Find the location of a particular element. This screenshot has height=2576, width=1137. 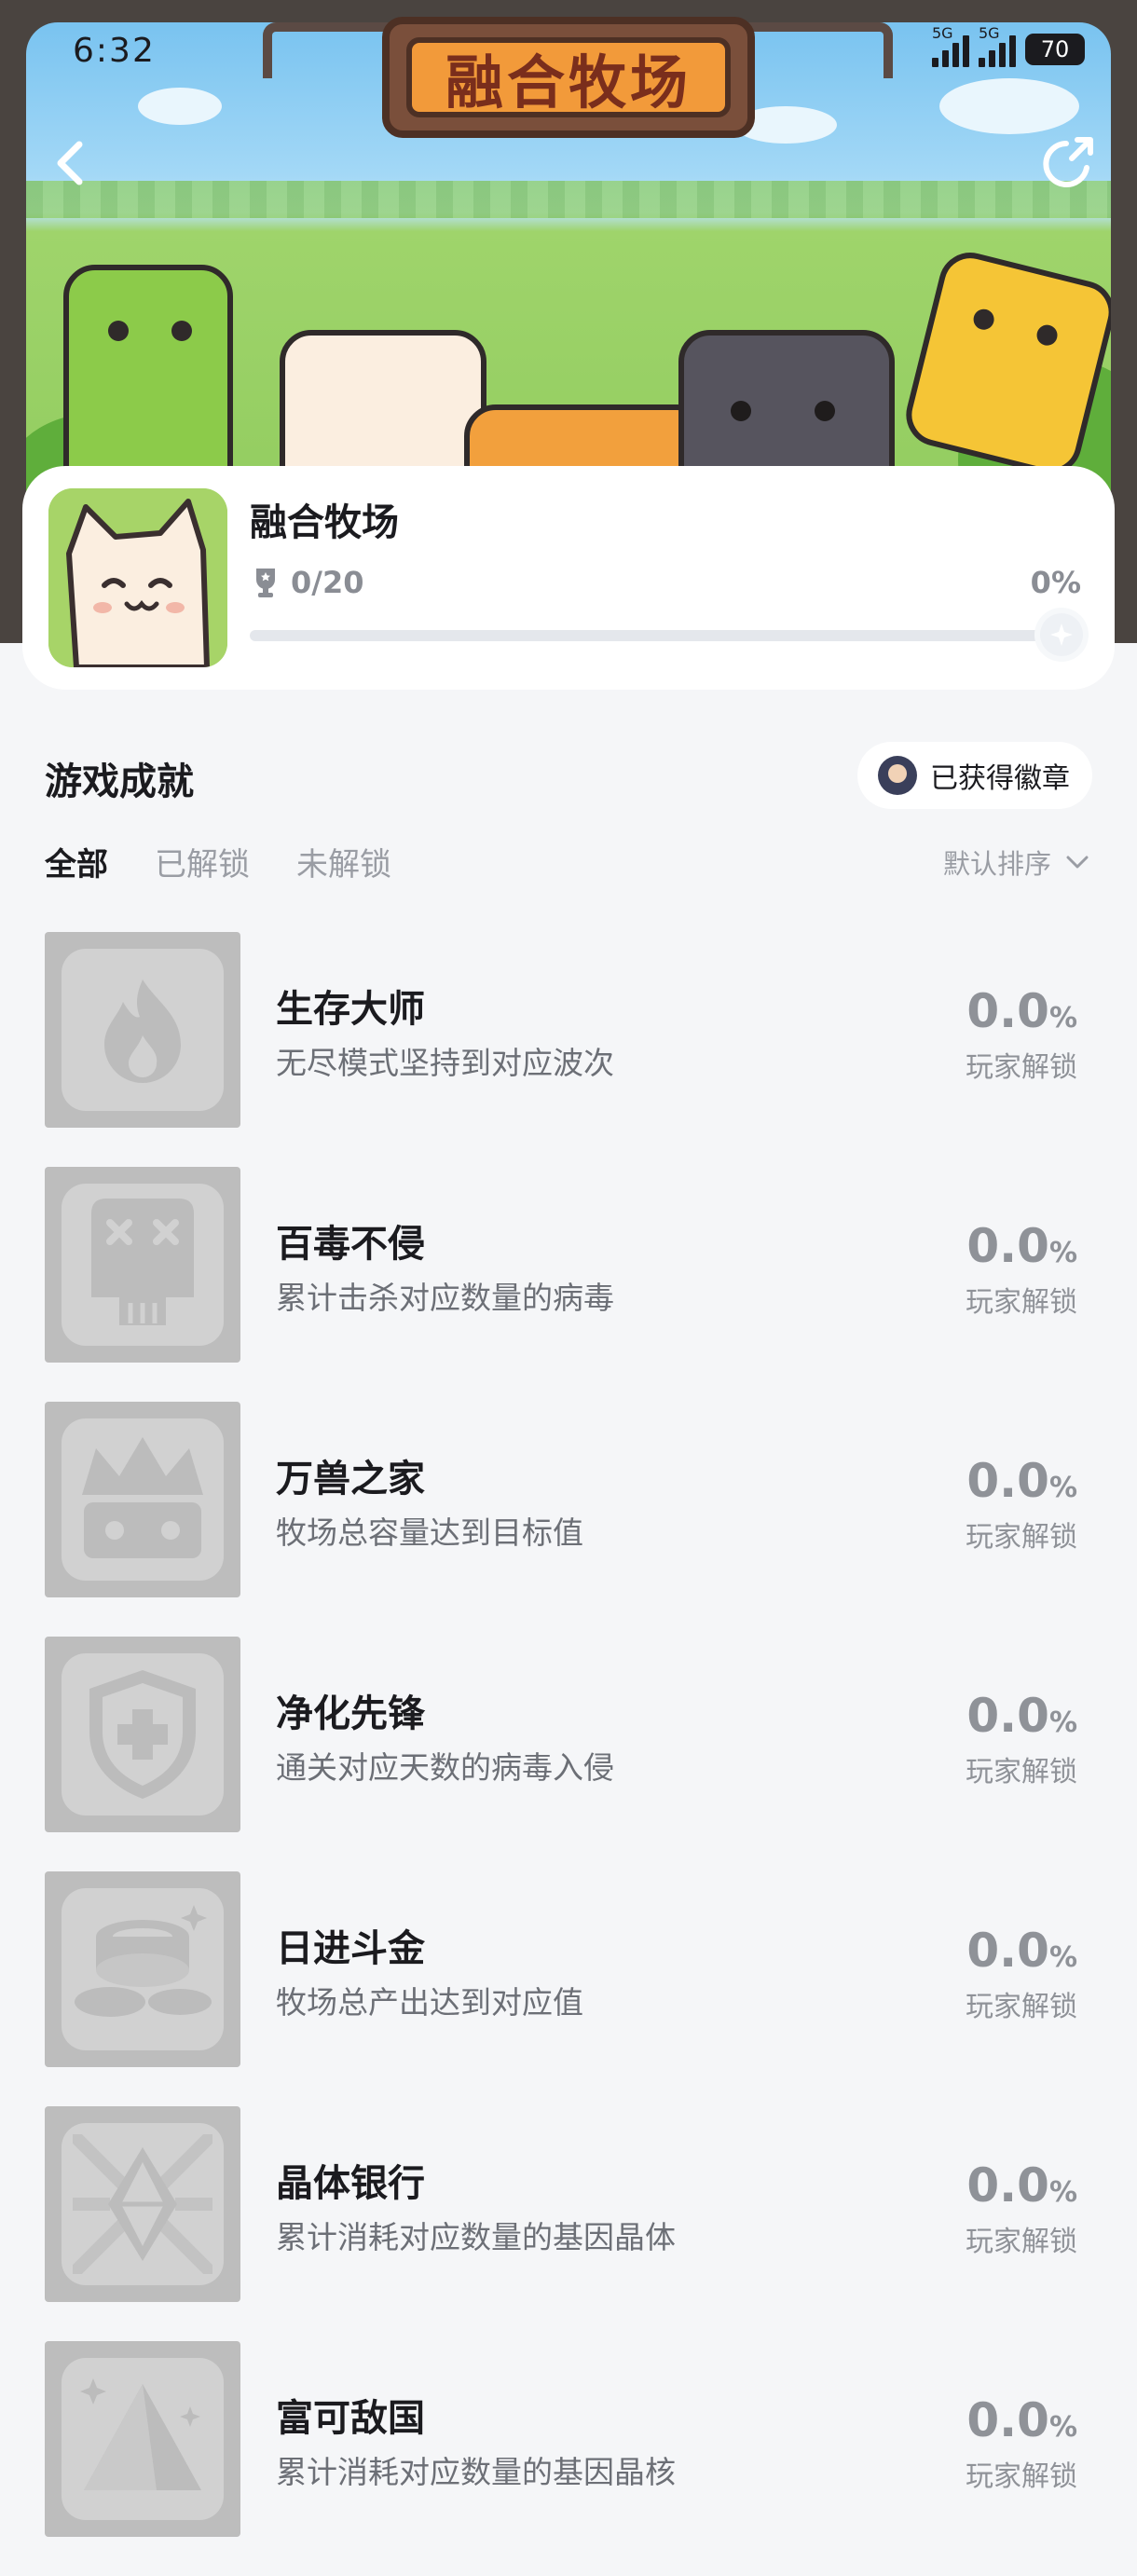

crown-icon is located at coordinates (142, 1499).